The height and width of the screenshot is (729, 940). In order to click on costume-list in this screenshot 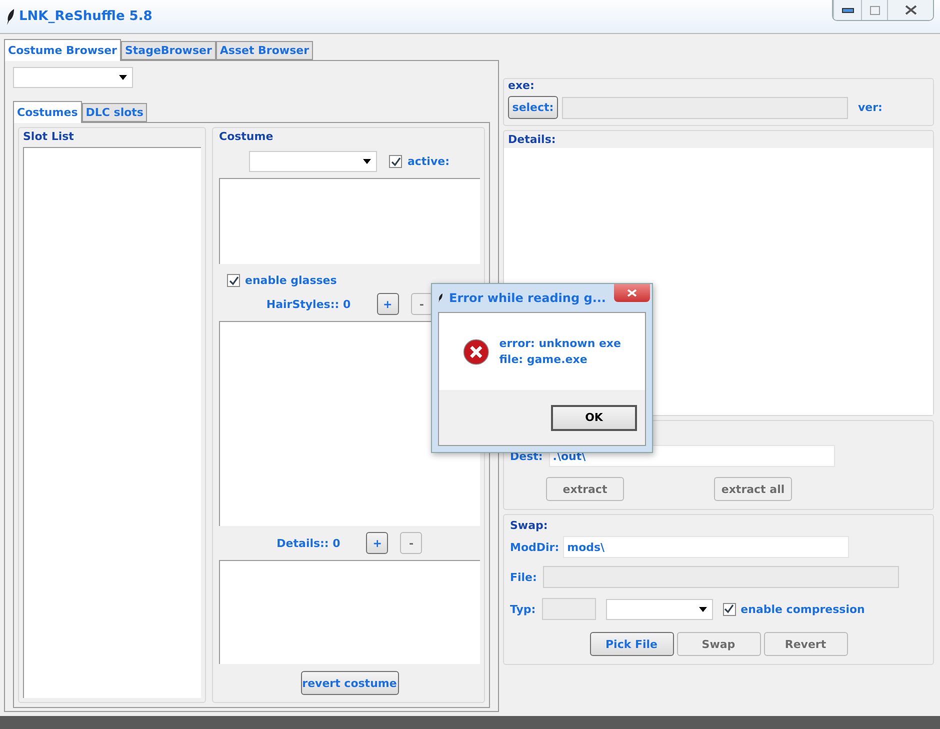, I will do `click(349, 221)`.